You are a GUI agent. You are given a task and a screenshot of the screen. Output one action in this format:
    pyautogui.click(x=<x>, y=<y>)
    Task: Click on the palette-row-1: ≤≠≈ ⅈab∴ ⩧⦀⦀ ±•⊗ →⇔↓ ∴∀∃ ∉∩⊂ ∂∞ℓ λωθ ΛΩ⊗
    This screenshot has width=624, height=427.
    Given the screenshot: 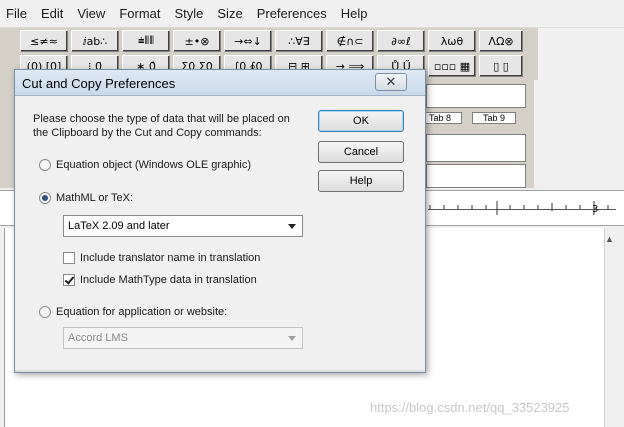 What is the action you would take?
    pyautogui.click(x=273, y=42)
    